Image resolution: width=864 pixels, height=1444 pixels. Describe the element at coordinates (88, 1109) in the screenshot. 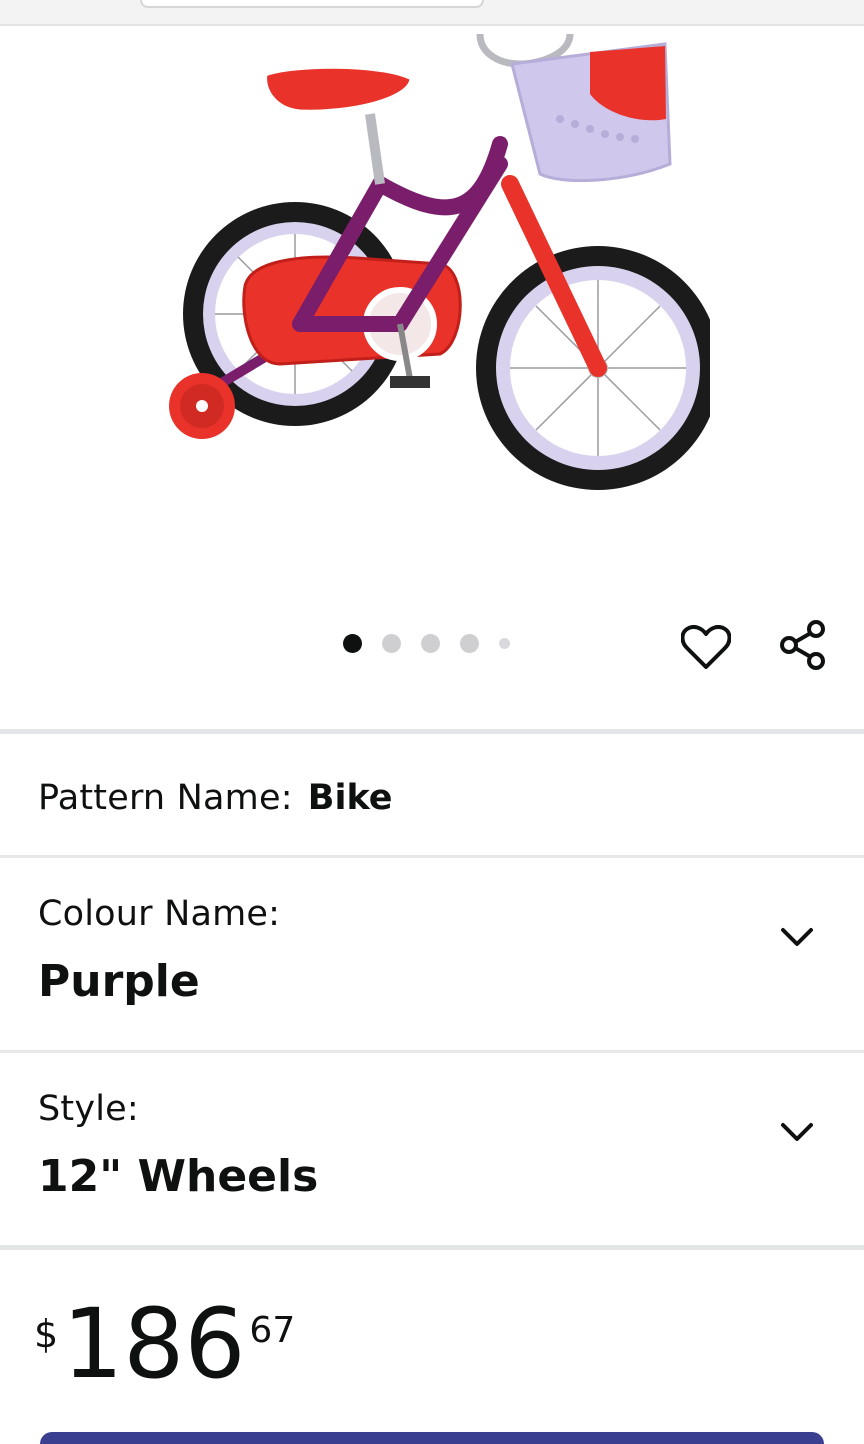

I see `style-label: Style:` at that location.